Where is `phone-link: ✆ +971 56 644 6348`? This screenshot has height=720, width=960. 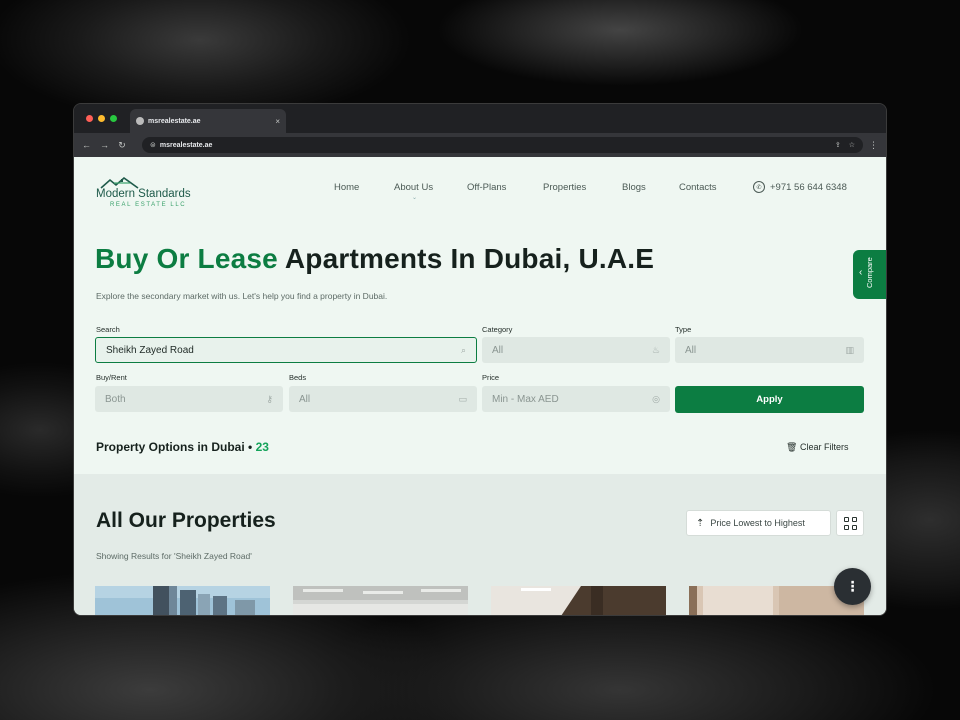
phone-link: ✆ +971 56 644 6348 is located at coordinates (800, 187).